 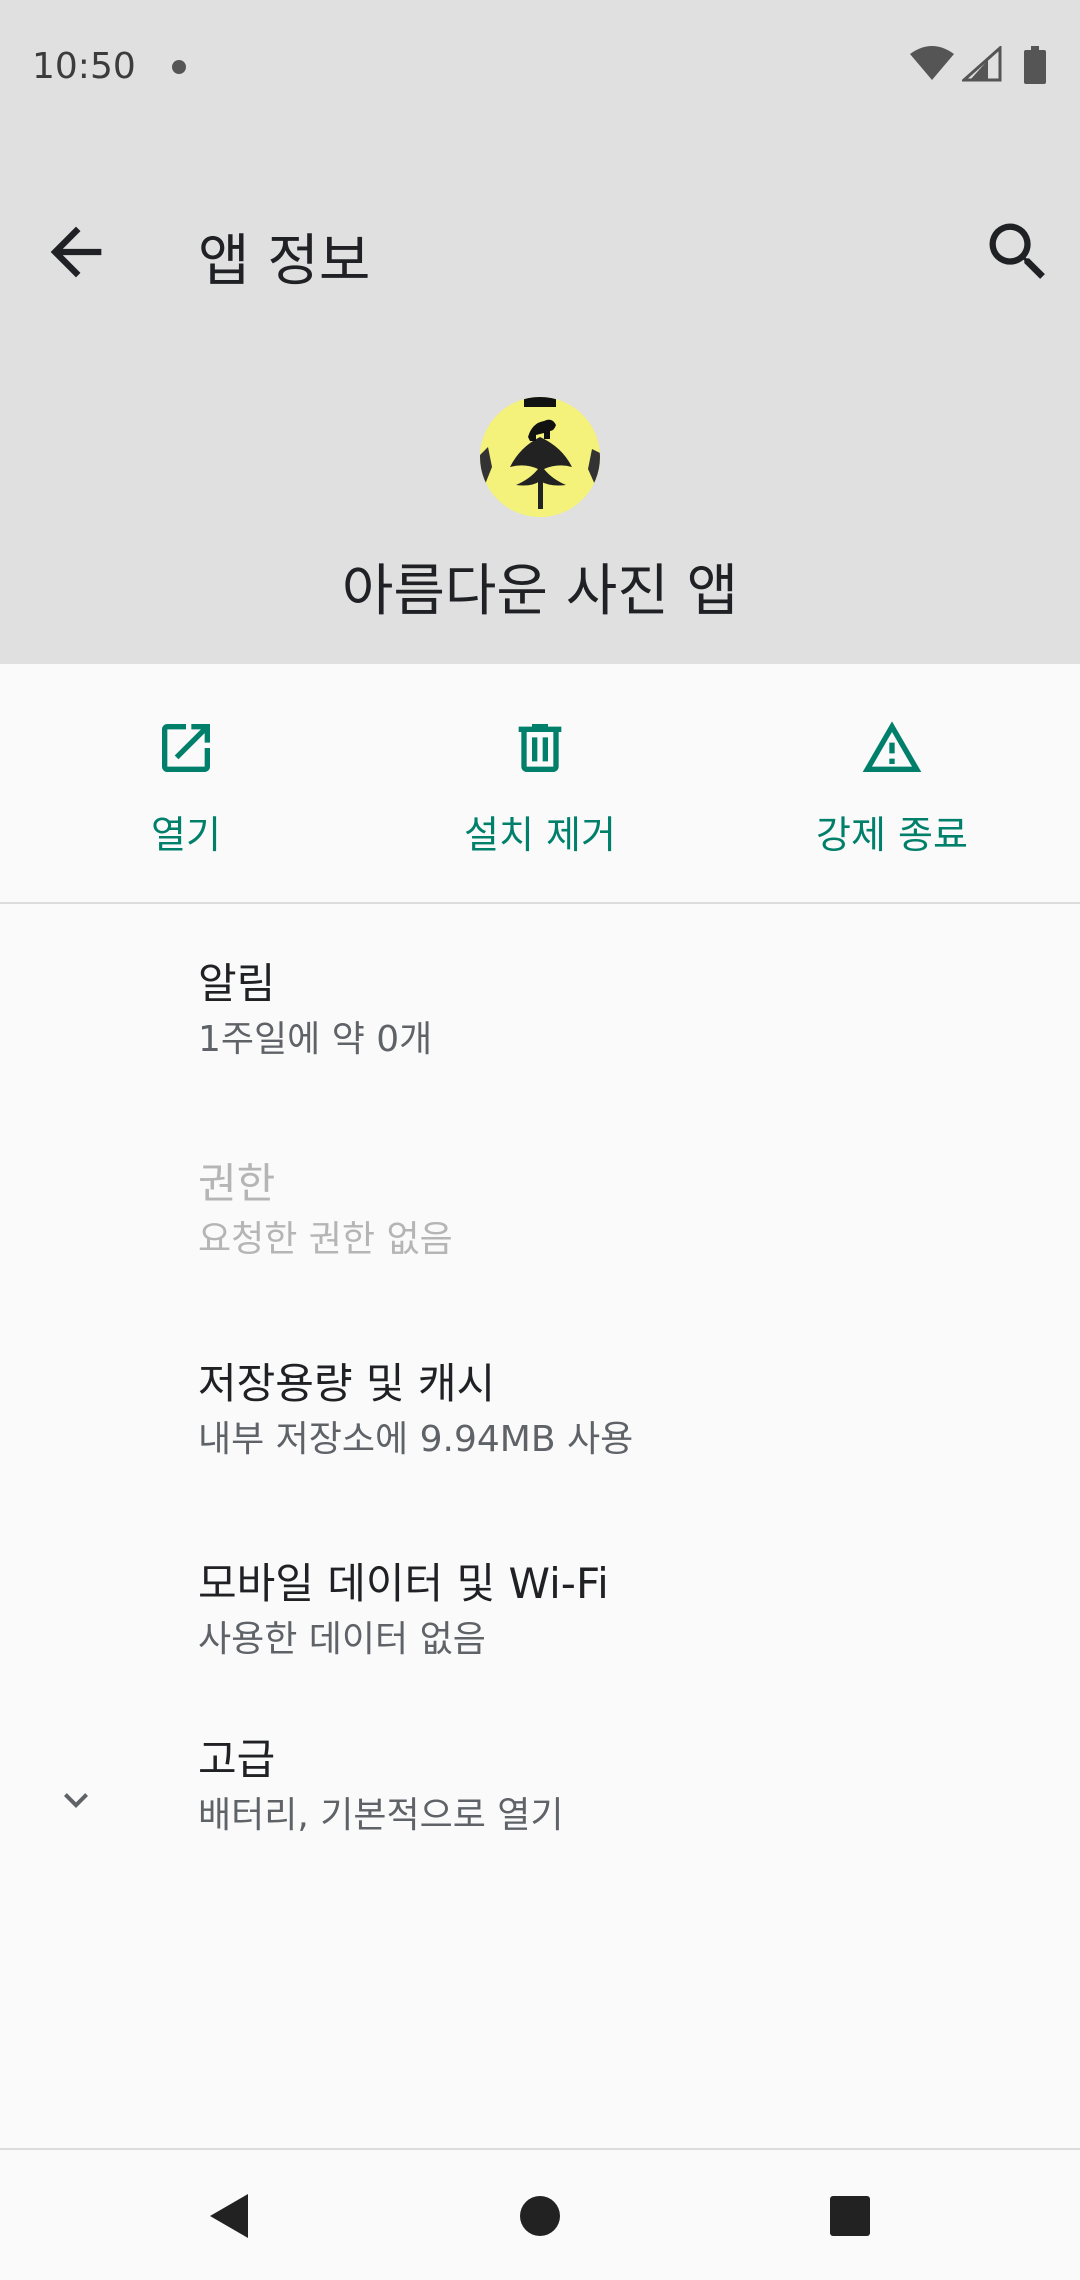 What do you see at coordinates (381, 1815) in the screenshot?
I see `item-summary: 배터리, 기본적으로 열기` at bounding box center [381, 1815].